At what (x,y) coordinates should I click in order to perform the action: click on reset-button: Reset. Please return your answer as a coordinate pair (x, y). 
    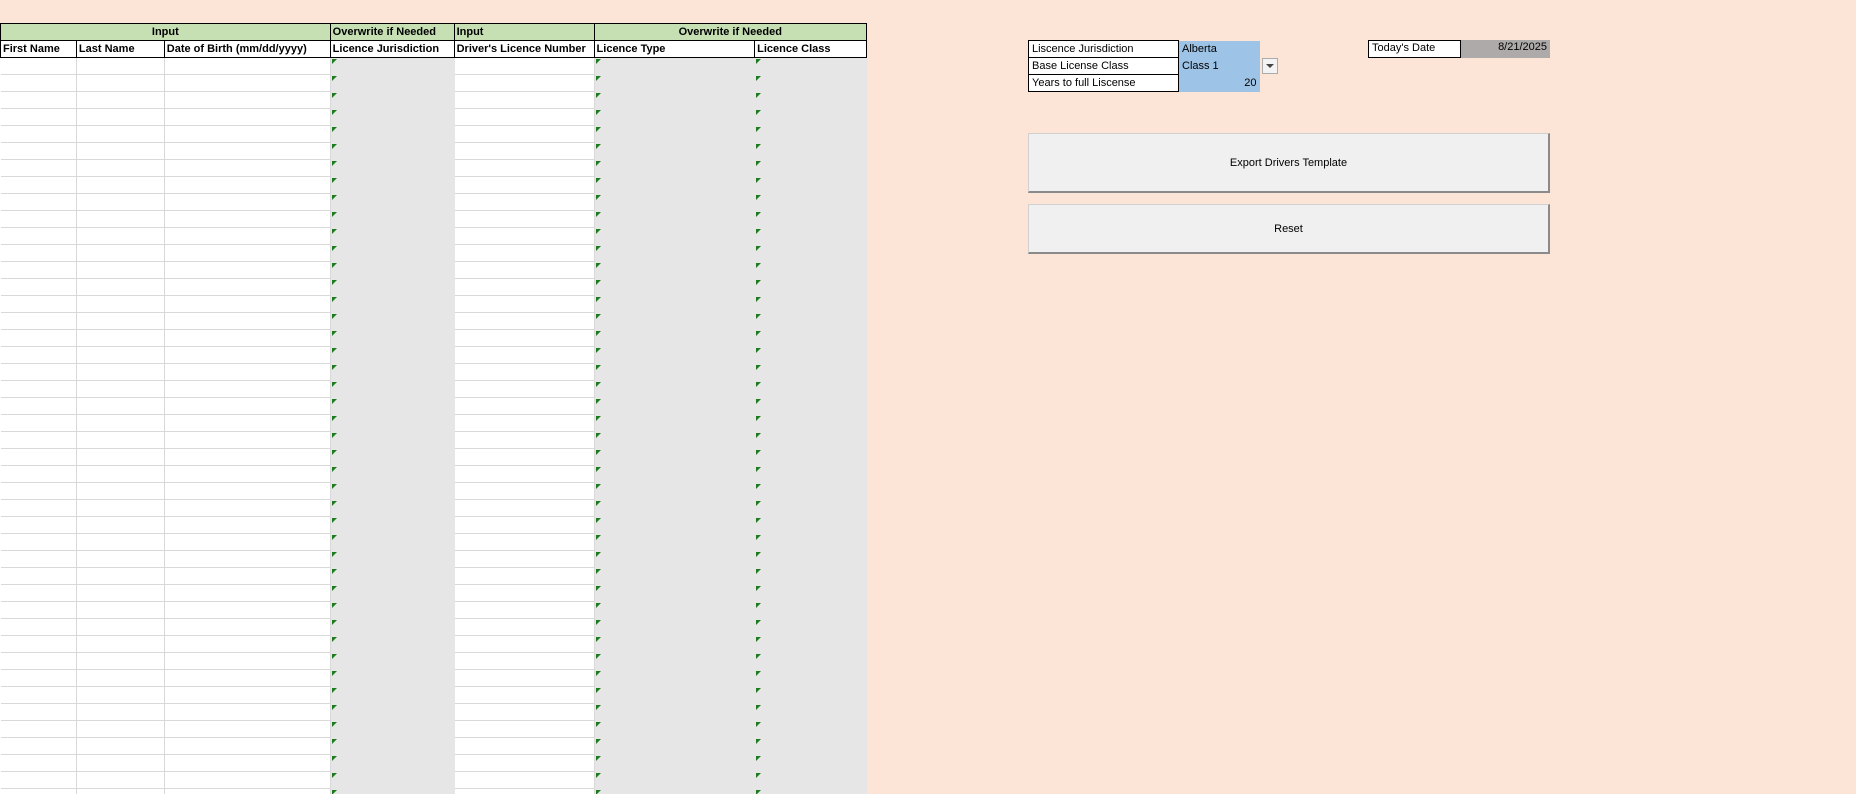
    Looking at the image, I should click on (1289, 229).